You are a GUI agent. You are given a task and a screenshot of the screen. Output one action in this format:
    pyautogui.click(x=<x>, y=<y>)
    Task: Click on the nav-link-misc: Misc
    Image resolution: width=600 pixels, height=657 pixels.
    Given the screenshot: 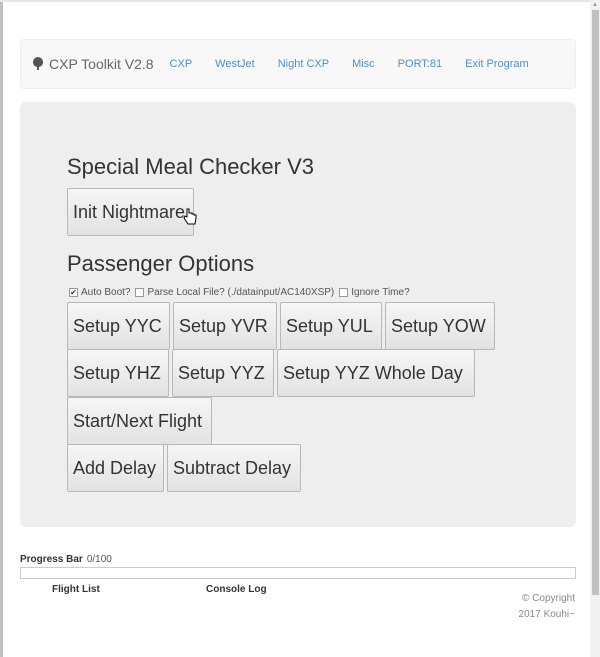 What is the action you would take?
    pyautogui.click(x=363, y=64)
    